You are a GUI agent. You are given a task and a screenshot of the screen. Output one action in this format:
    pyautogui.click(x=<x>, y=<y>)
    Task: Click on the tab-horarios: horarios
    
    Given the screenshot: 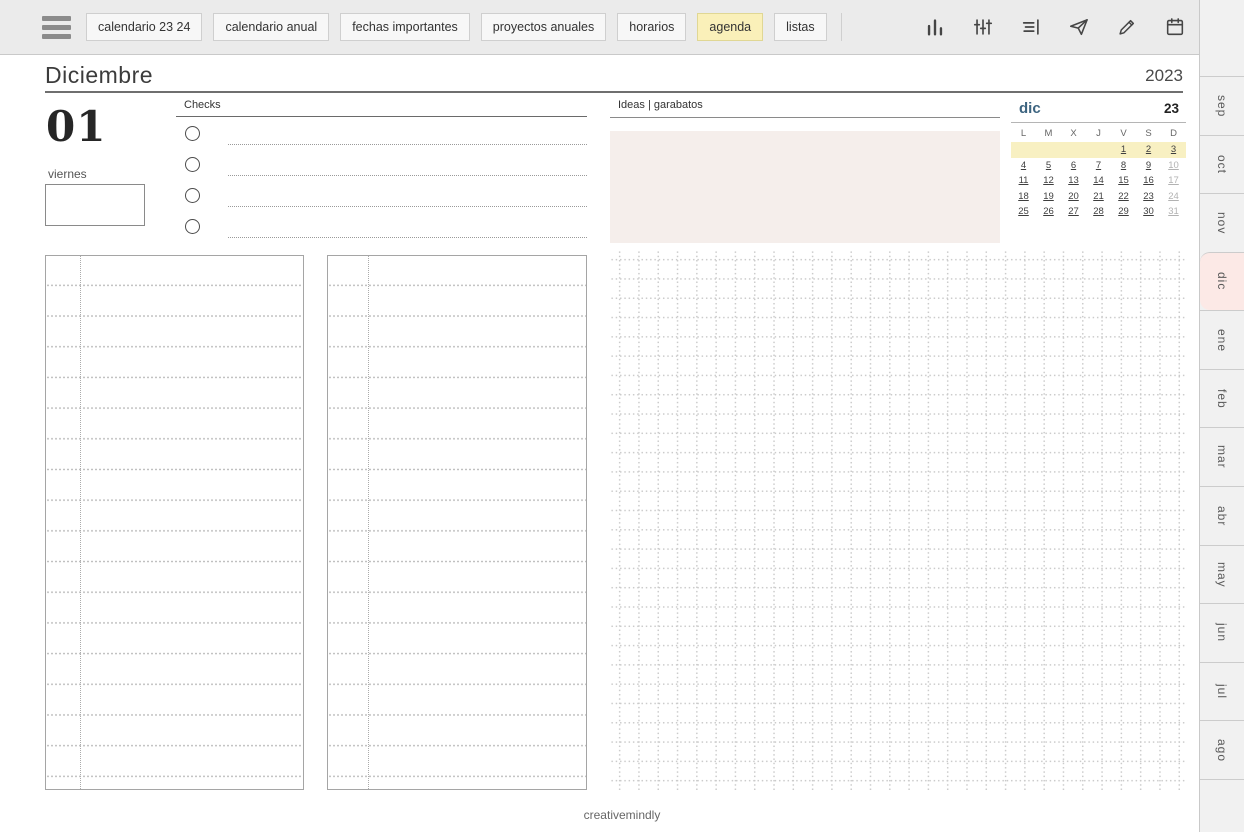 What is the action you would take?
    pyautogui.click(x=652, y=27)
    